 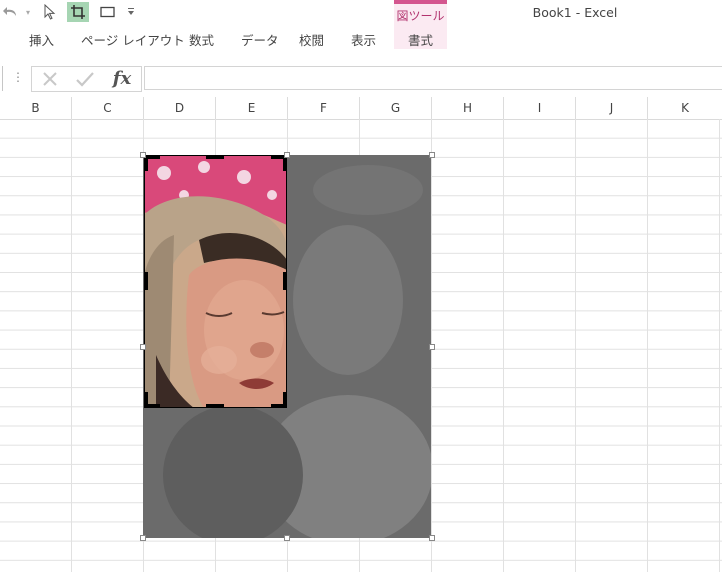 I want to click on column-header-j: J, so click(x=612, y=108).